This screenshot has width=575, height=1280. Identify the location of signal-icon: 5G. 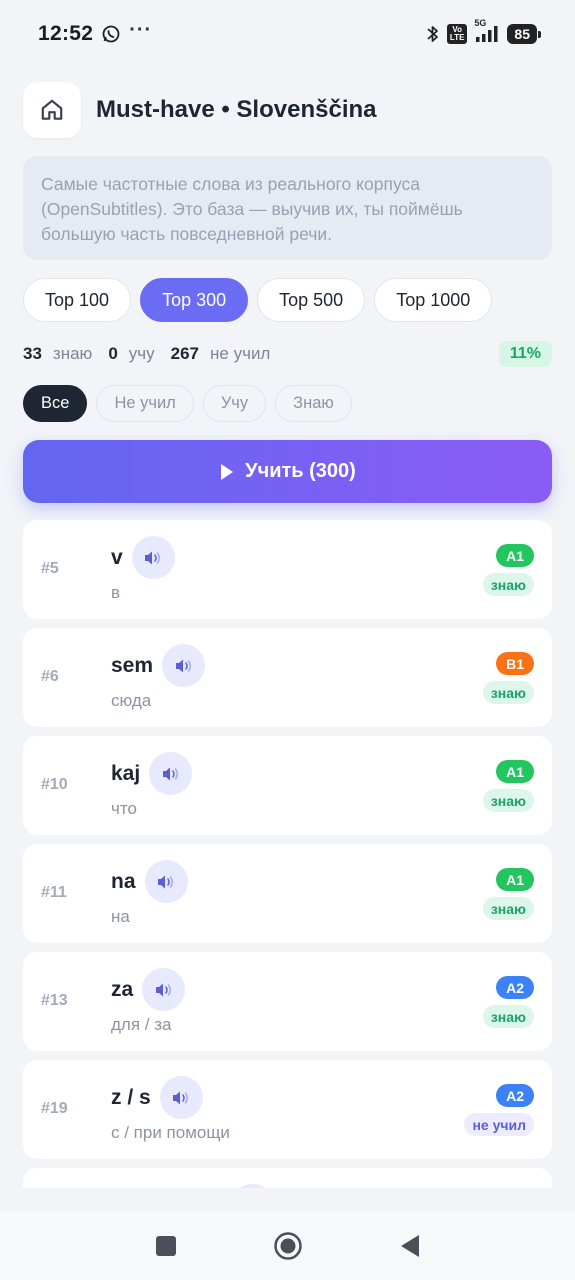
(487, 31).